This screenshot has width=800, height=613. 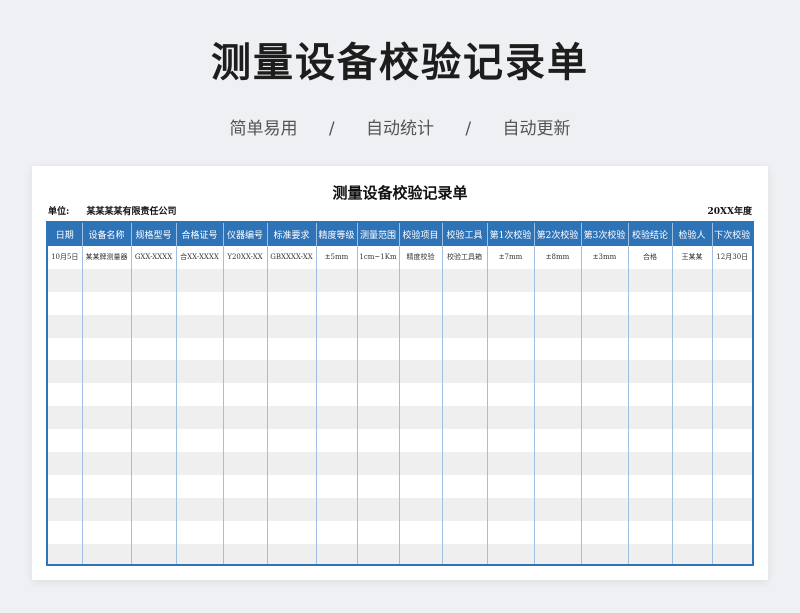 What do you see at coordinates (558, 257) in the screenshot?
I see `table-cell: ±8mm` at bounding box center [558, 257].